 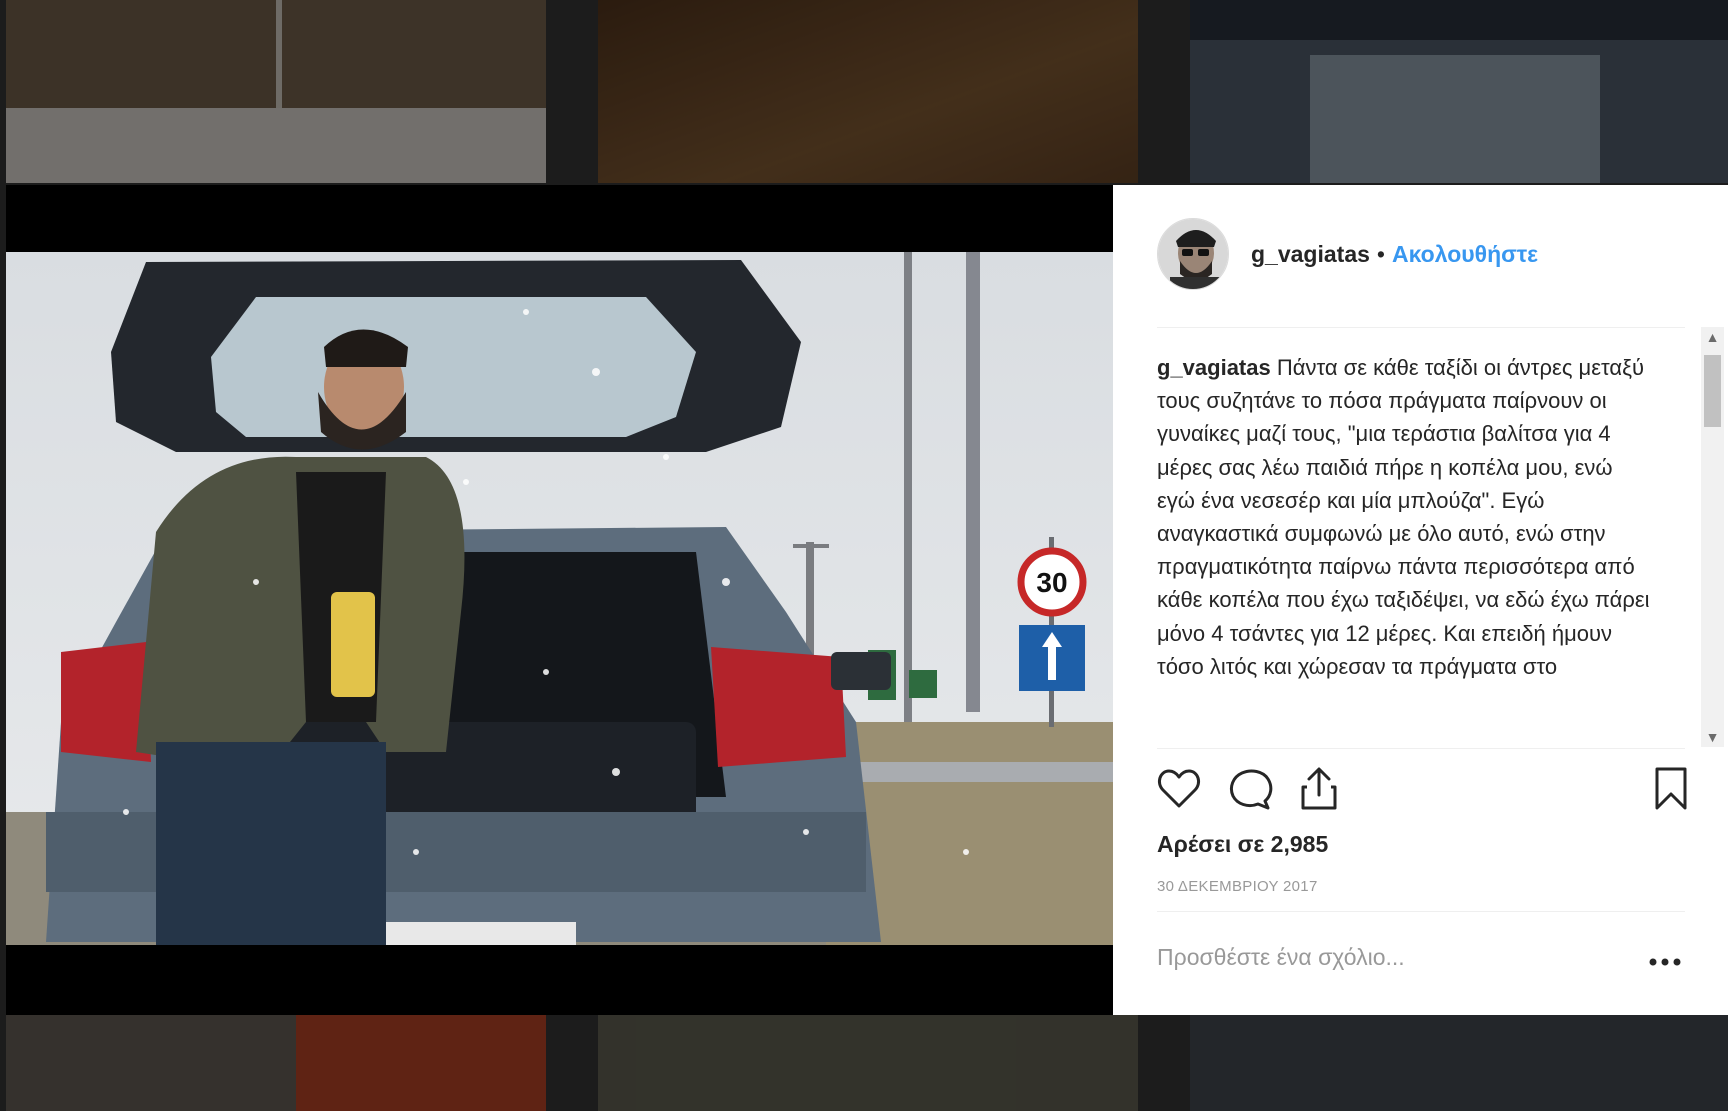 What do you see at coordinates (1310, 254) in the screenshot?
I see `post-username: g_vagiatas` at bounding box center [1310, 254].